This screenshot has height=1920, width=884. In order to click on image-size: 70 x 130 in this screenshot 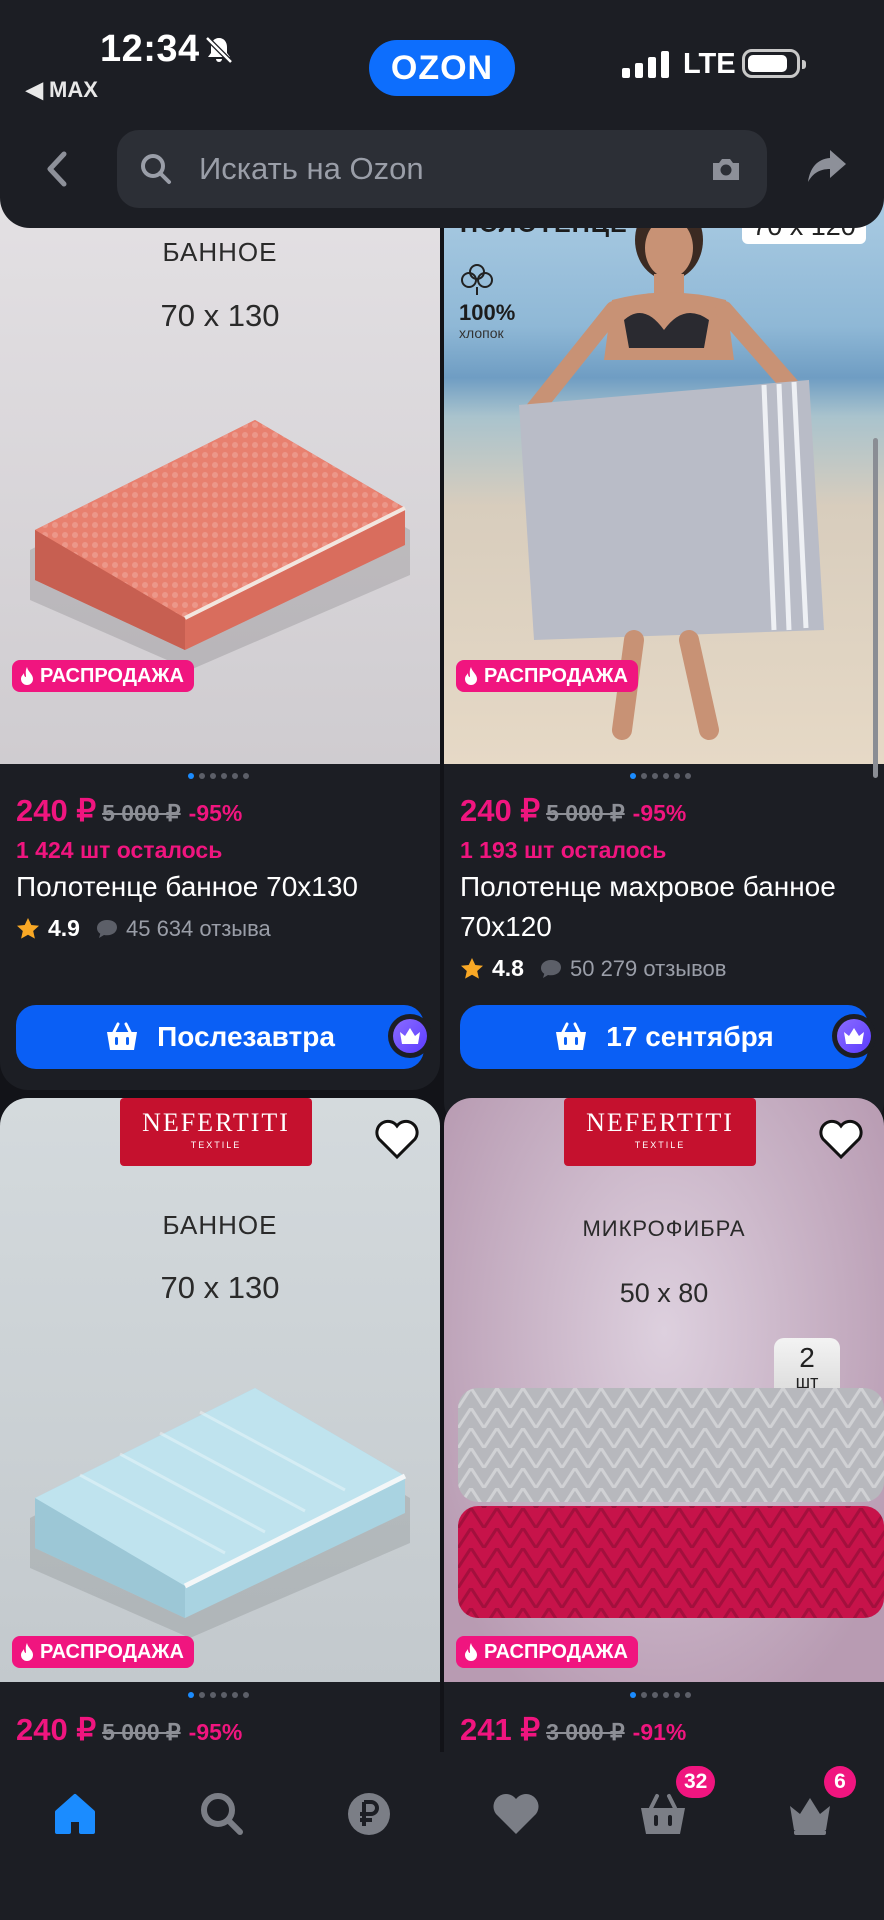, I will do `click(220, 1287)`.